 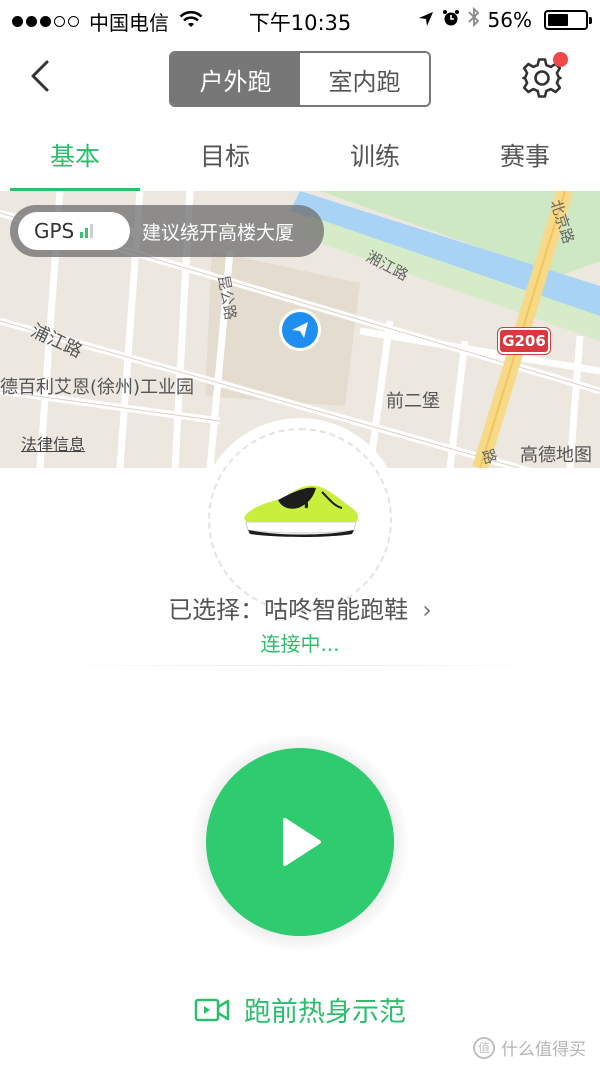 I want to click on tab-label: 训练, so click(x=374, y=156).